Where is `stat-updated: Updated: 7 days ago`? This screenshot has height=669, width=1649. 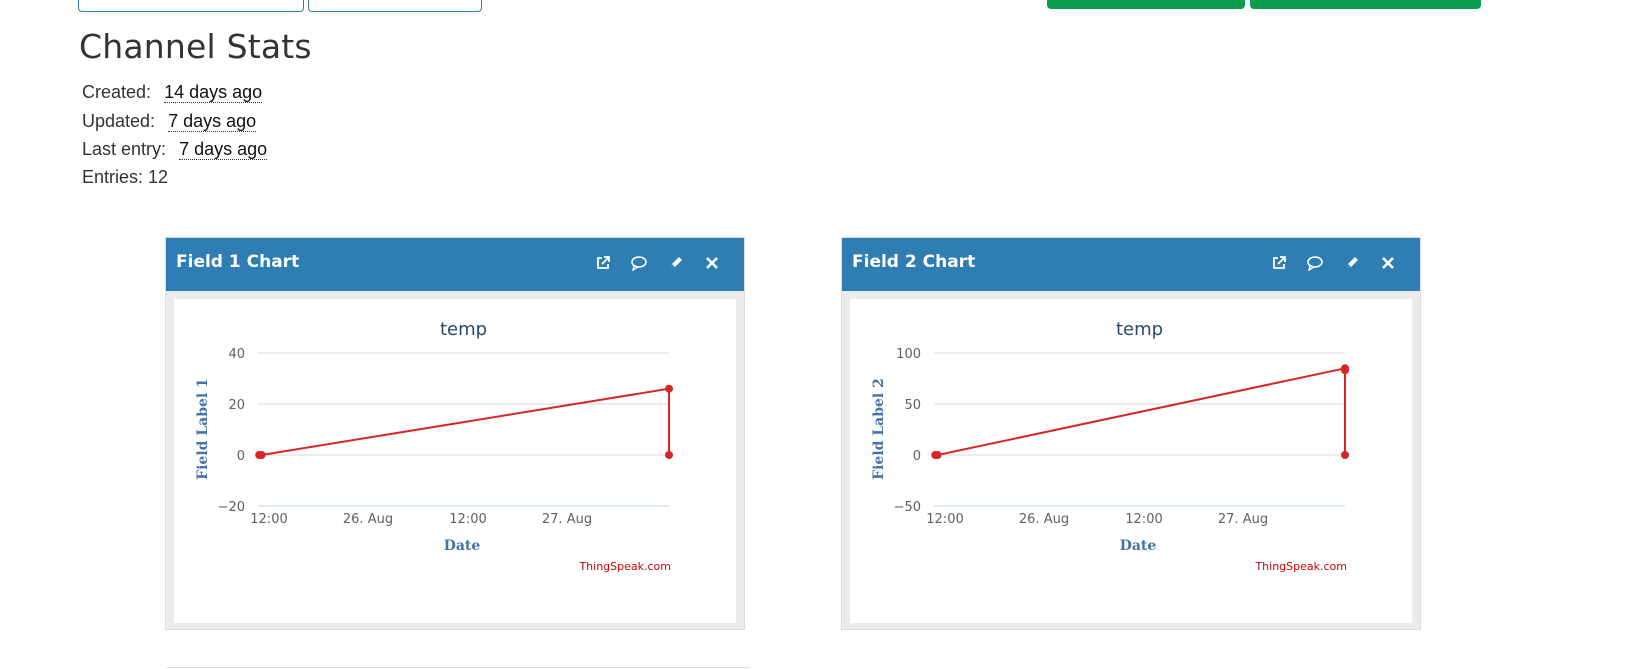
stat-updated: Updated: 7 days ago is located at coordinates (169, 121).